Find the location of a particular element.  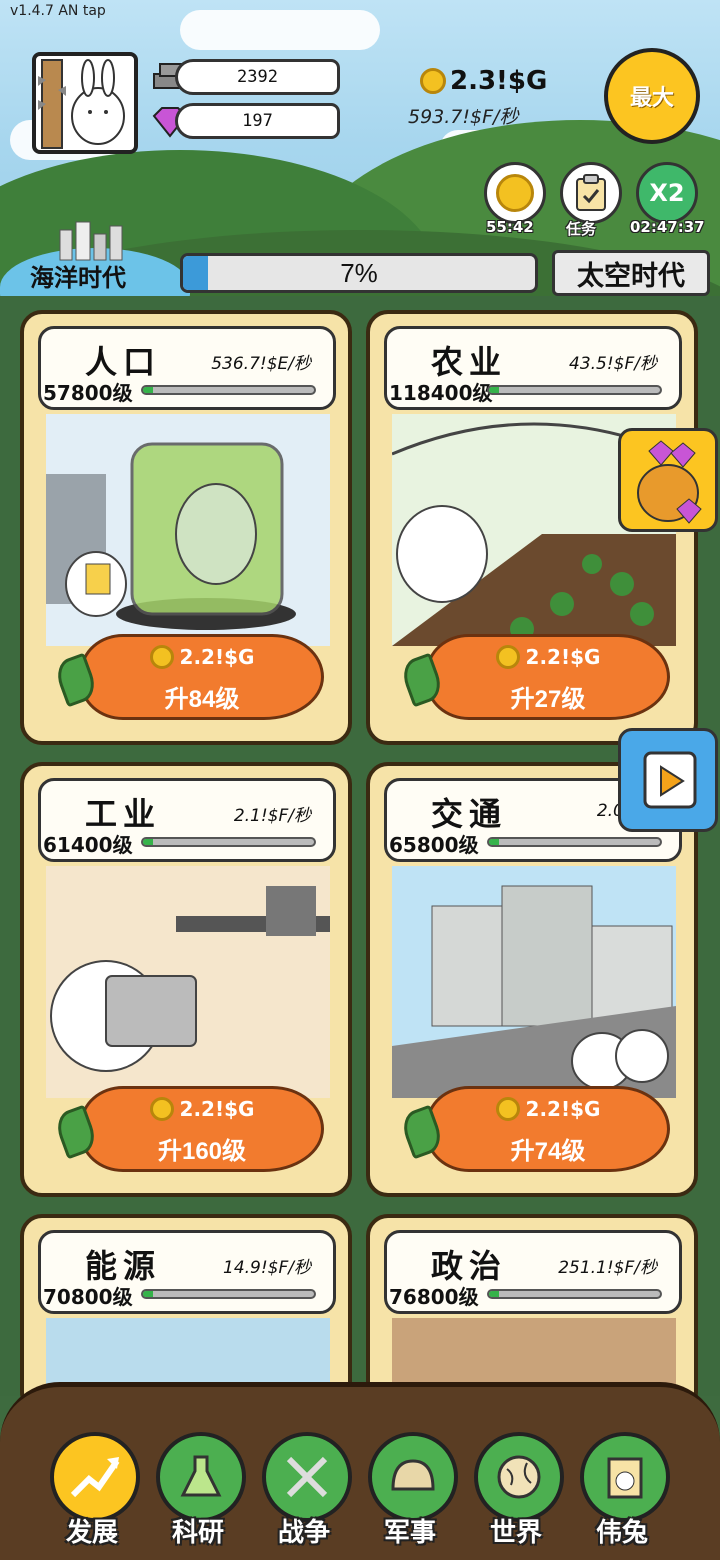

era-progress-text: 7% is located at coordinates (359, 272).